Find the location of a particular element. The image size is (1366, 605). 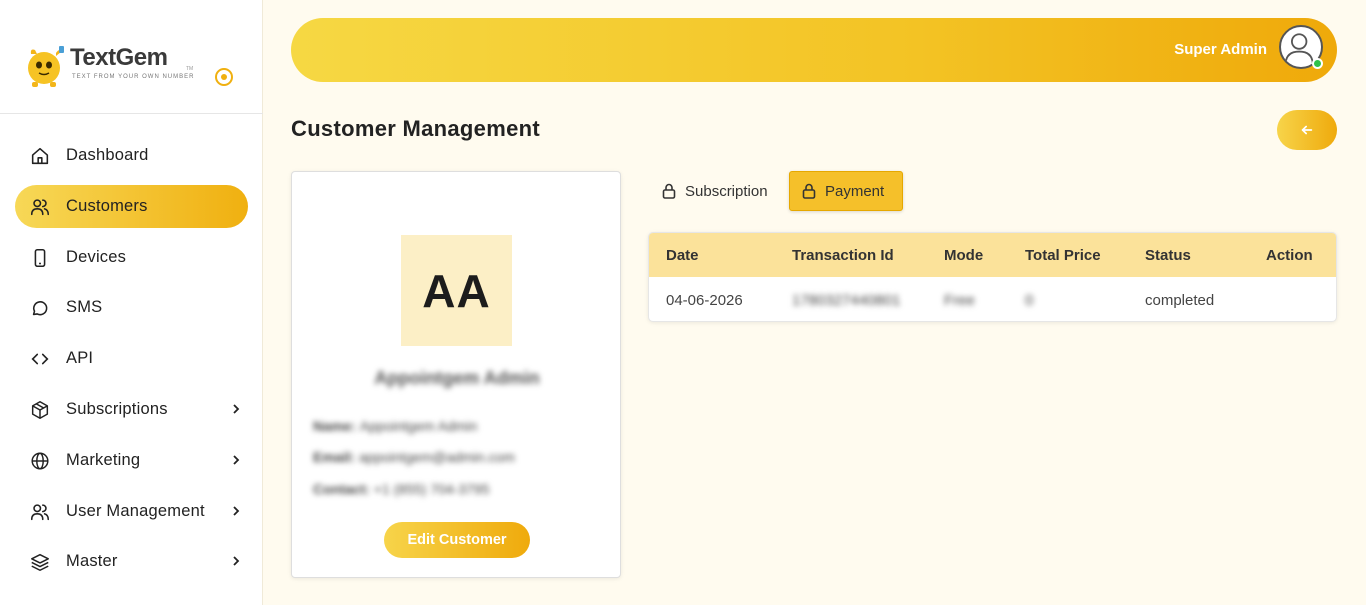

sidebar-item-dashboard: Dashboard is located at coordinates (131, 155).